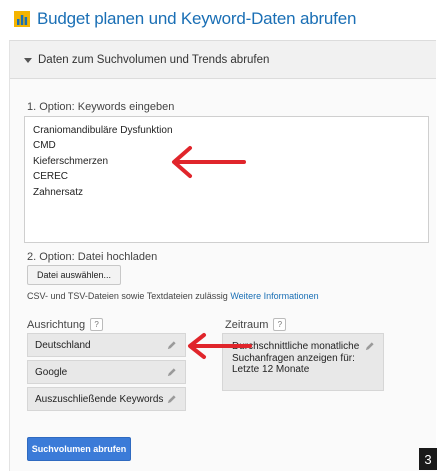  What do you see at coordinates (103, 130) in the screenshot?
I see `keyword-item: Craniomandibuläre Dysfunktion` at bounding box center [103, 130].